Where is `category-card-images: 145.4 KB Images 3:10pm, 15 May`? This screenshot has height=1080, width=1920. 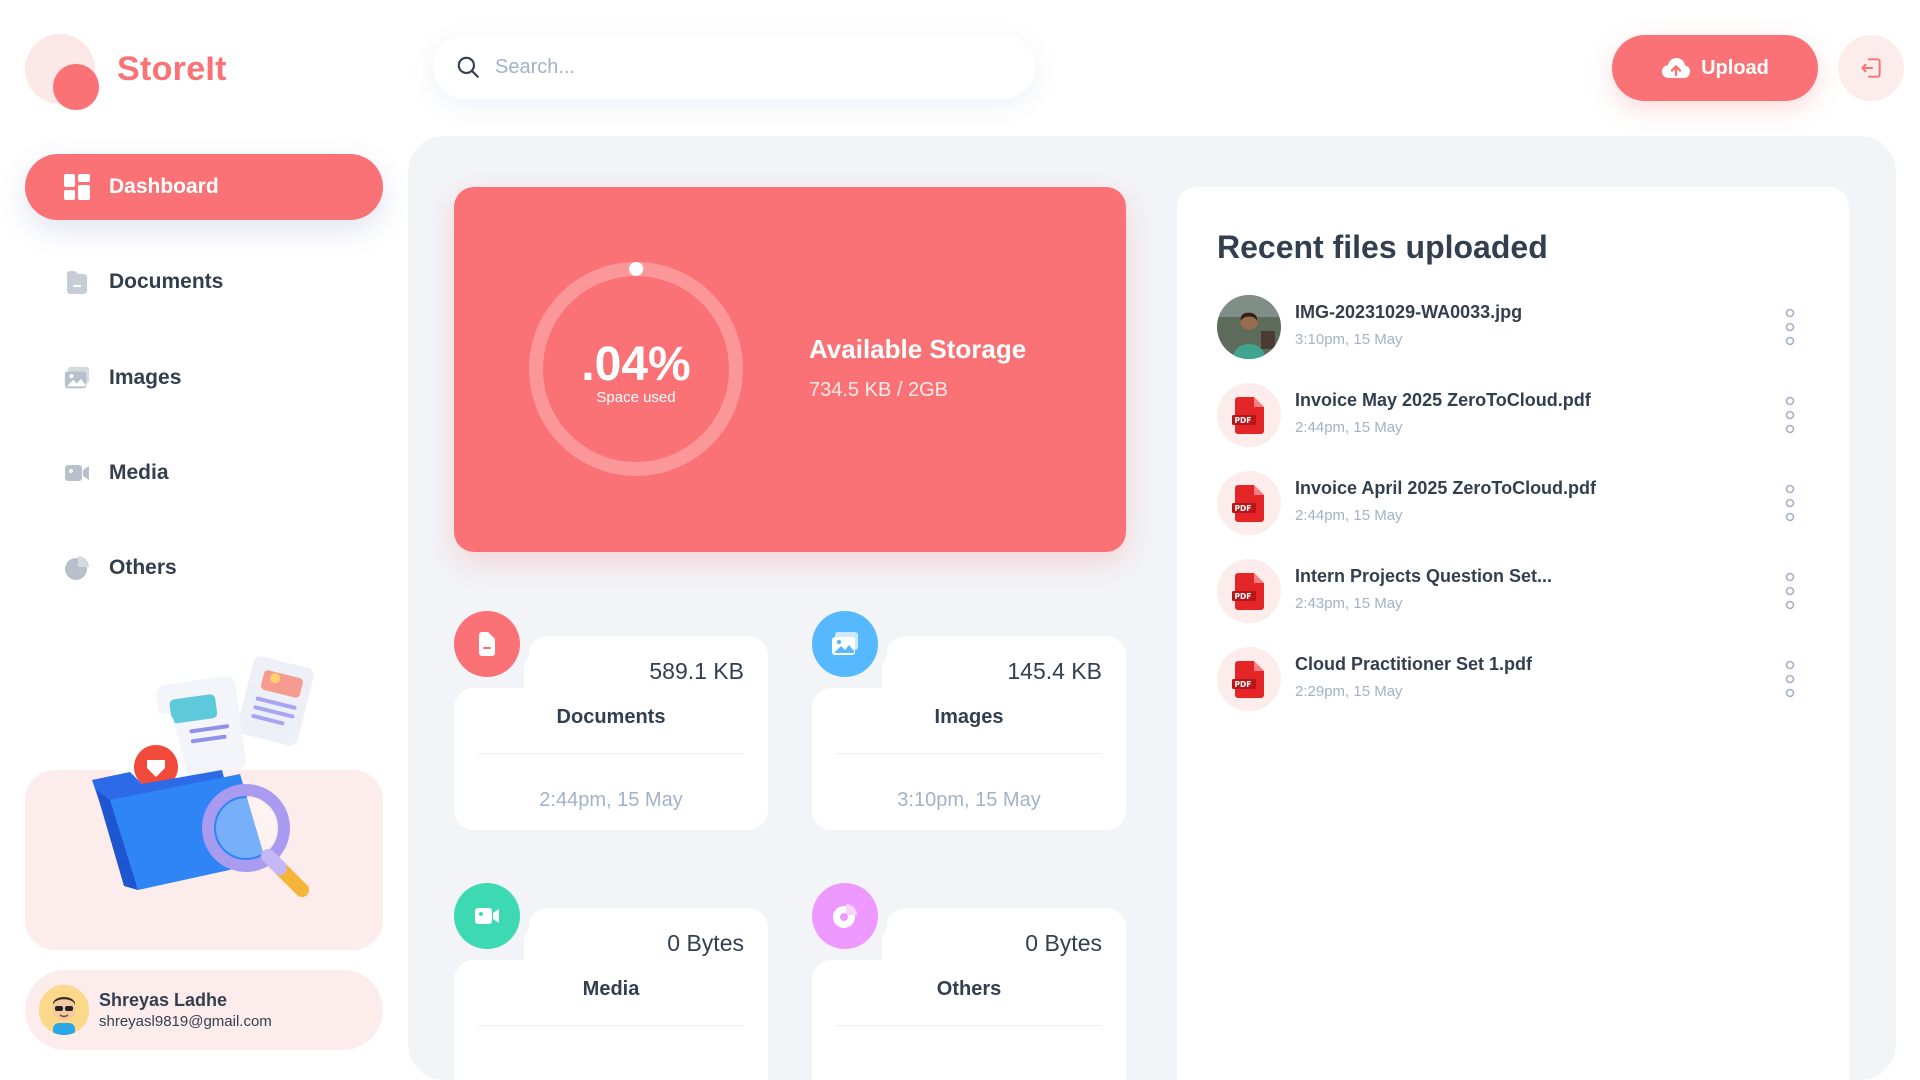
category-card-images: 145.4 KB Images 3:10pm, 15 May is located at coordinates (969, 720).